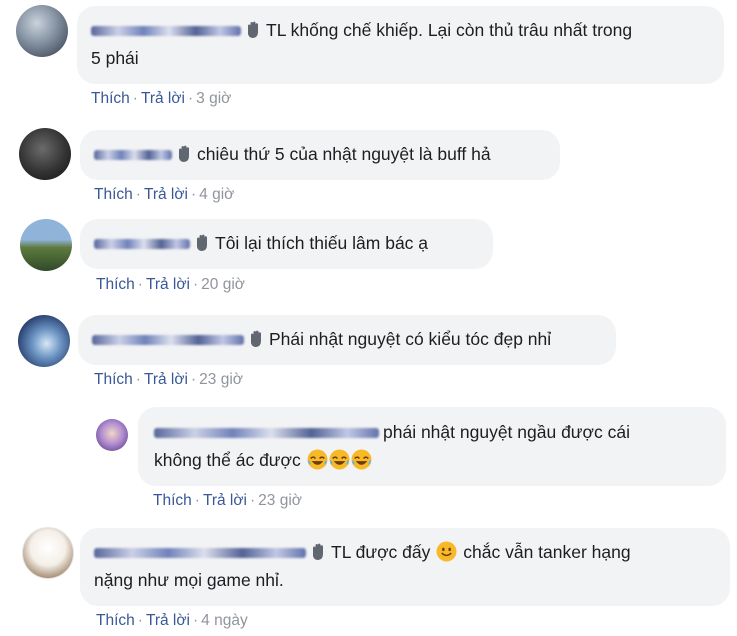 The height and width of the screenshot is (636, 737). I want to click on comment-bubble: Tôi lại thích thiếu lâm bác ạ, so click(286, 244).